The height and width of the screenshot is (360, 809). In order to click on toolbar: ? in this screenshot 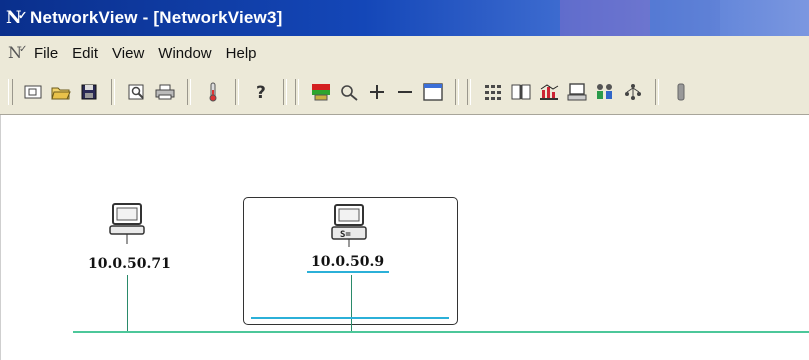, I will do `click(404, 92)`.